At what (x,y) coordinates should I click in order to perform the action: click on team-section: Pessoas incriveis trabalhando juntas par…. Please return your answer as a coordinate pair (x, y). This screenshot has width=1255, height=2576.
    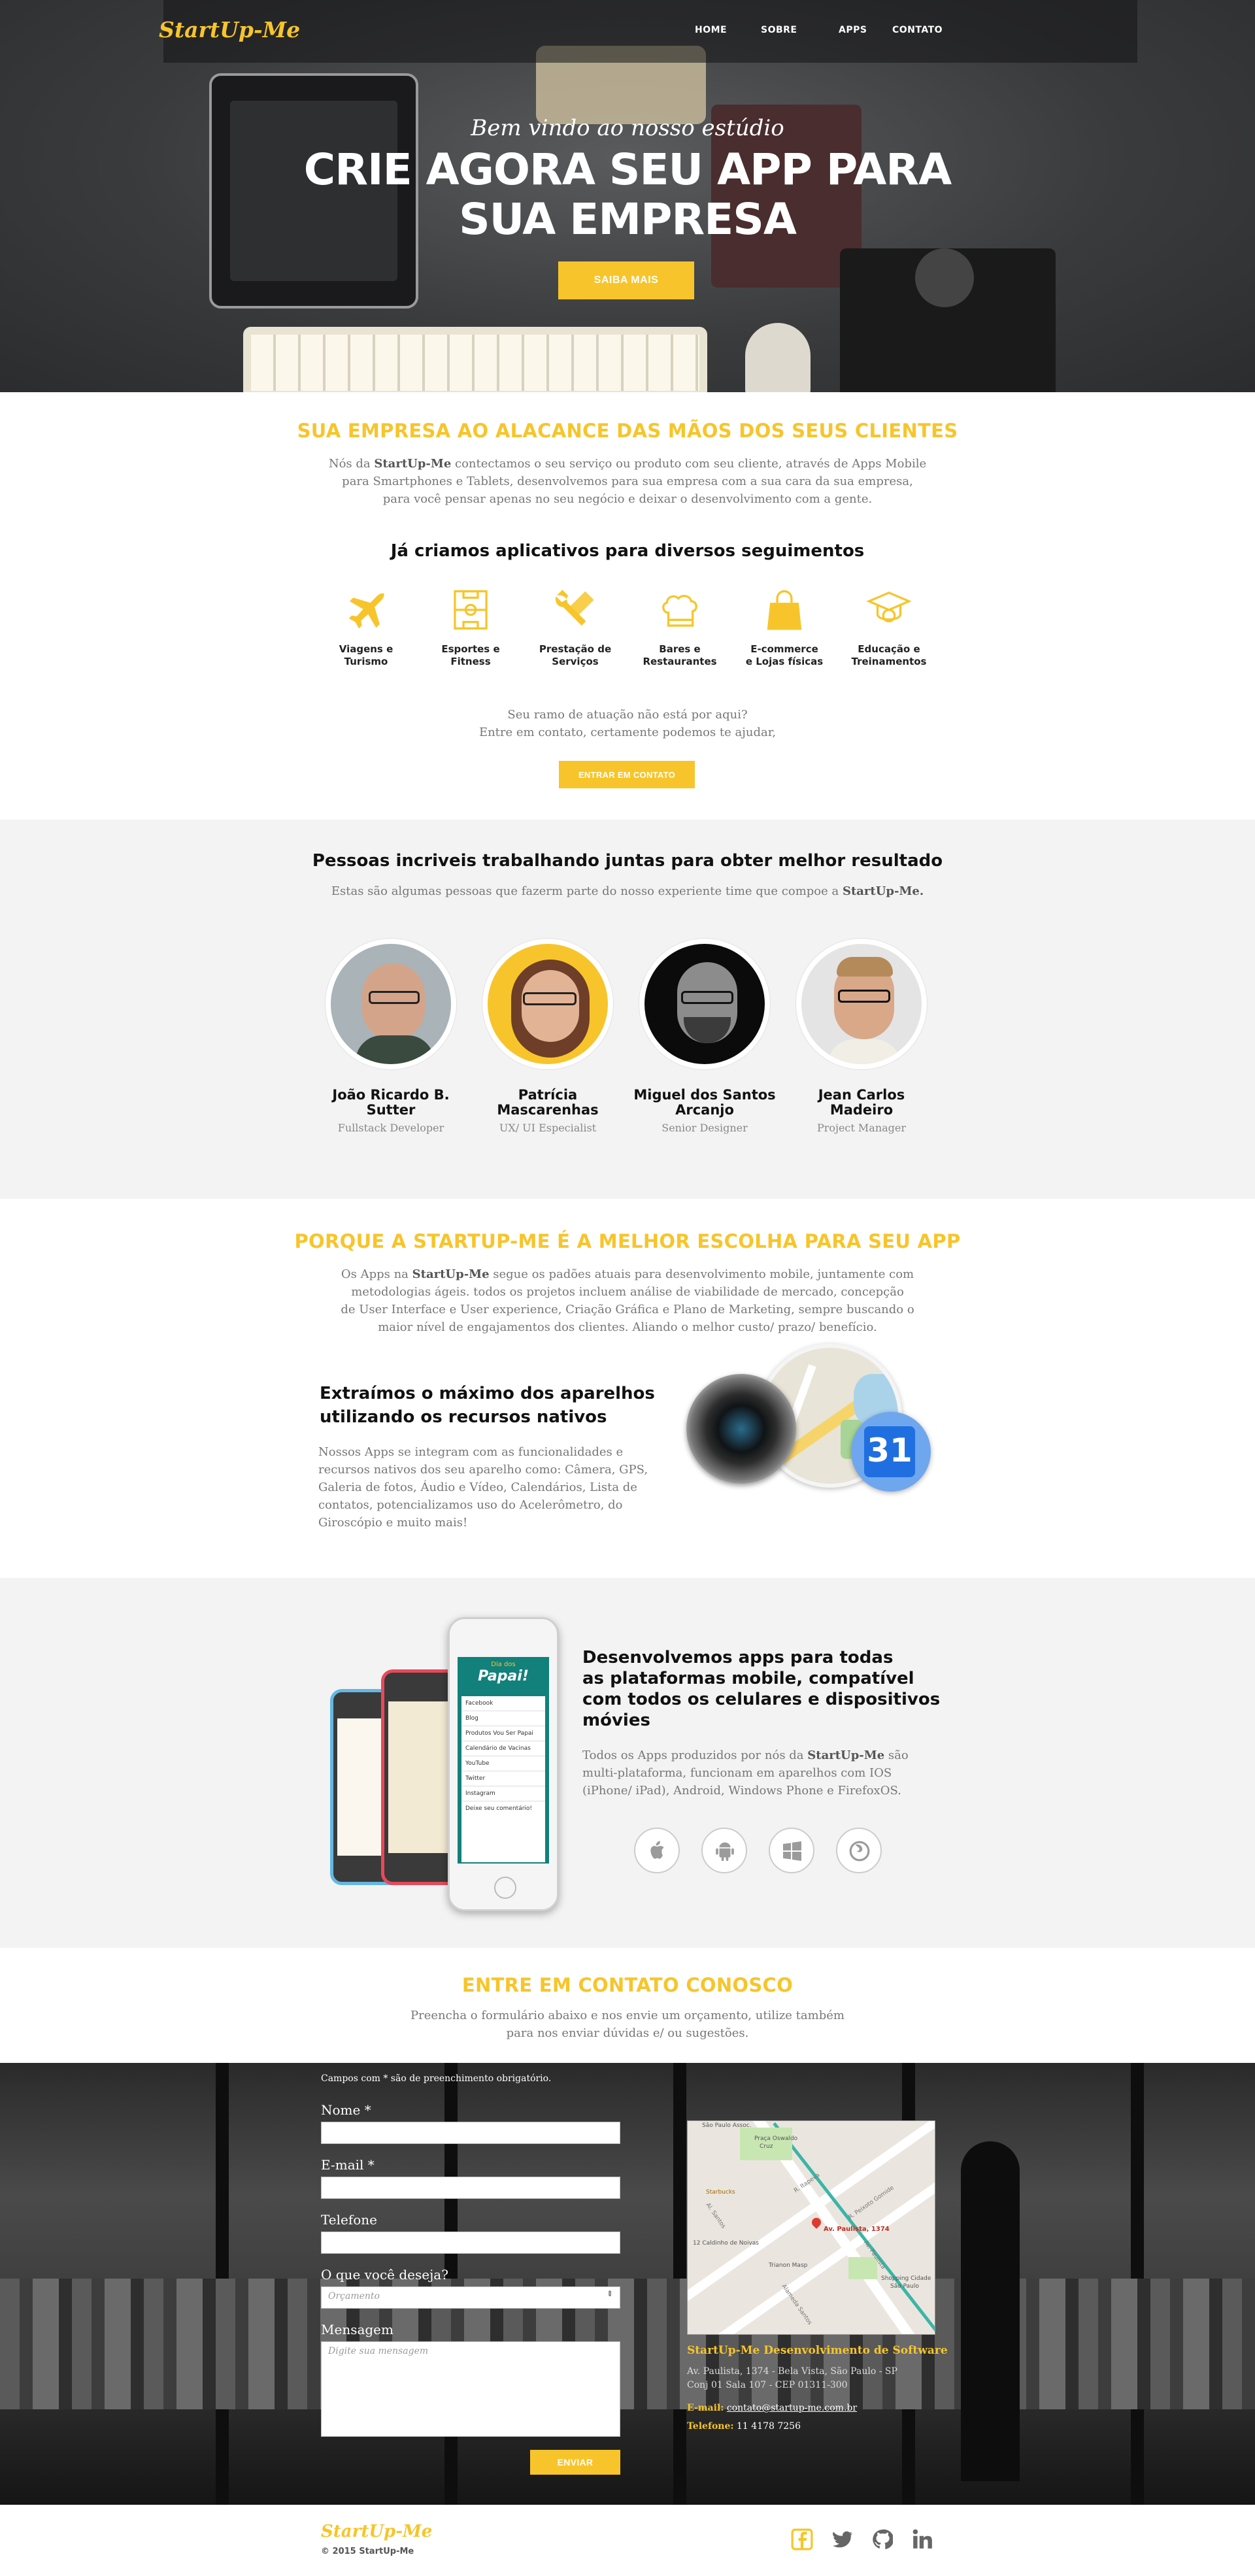
    Looking at the image, I should click on (627, 1010).